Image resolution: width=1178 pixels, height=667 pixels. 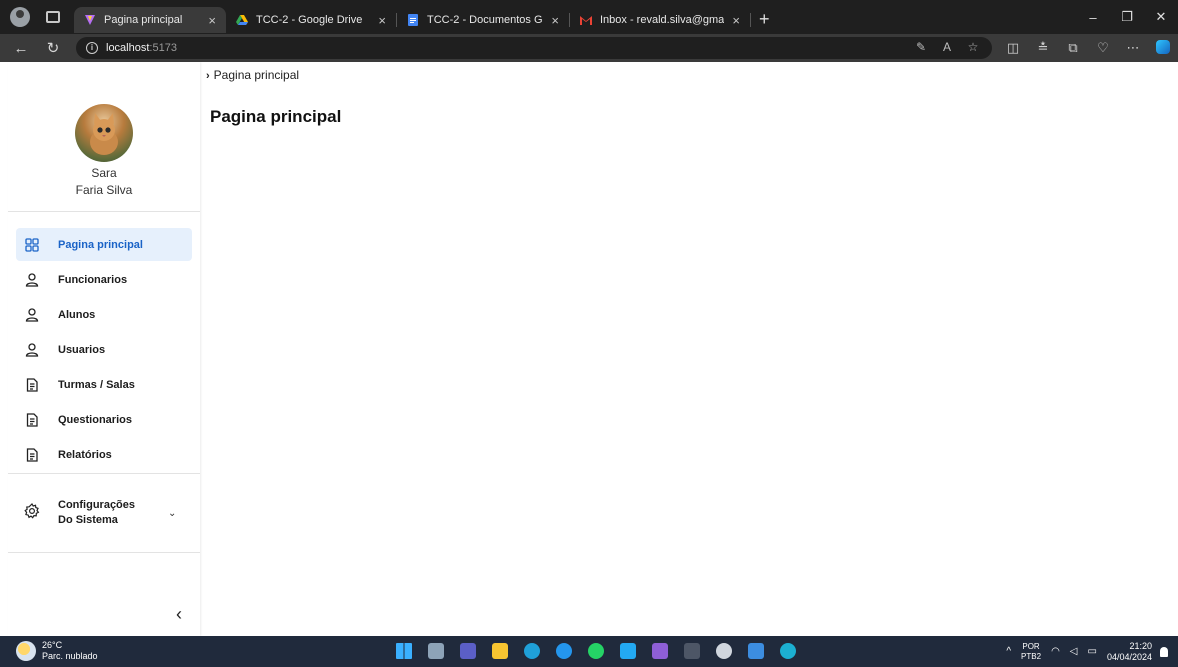 I want to click on restore-button: ❐, so click(x=1127, y=17).